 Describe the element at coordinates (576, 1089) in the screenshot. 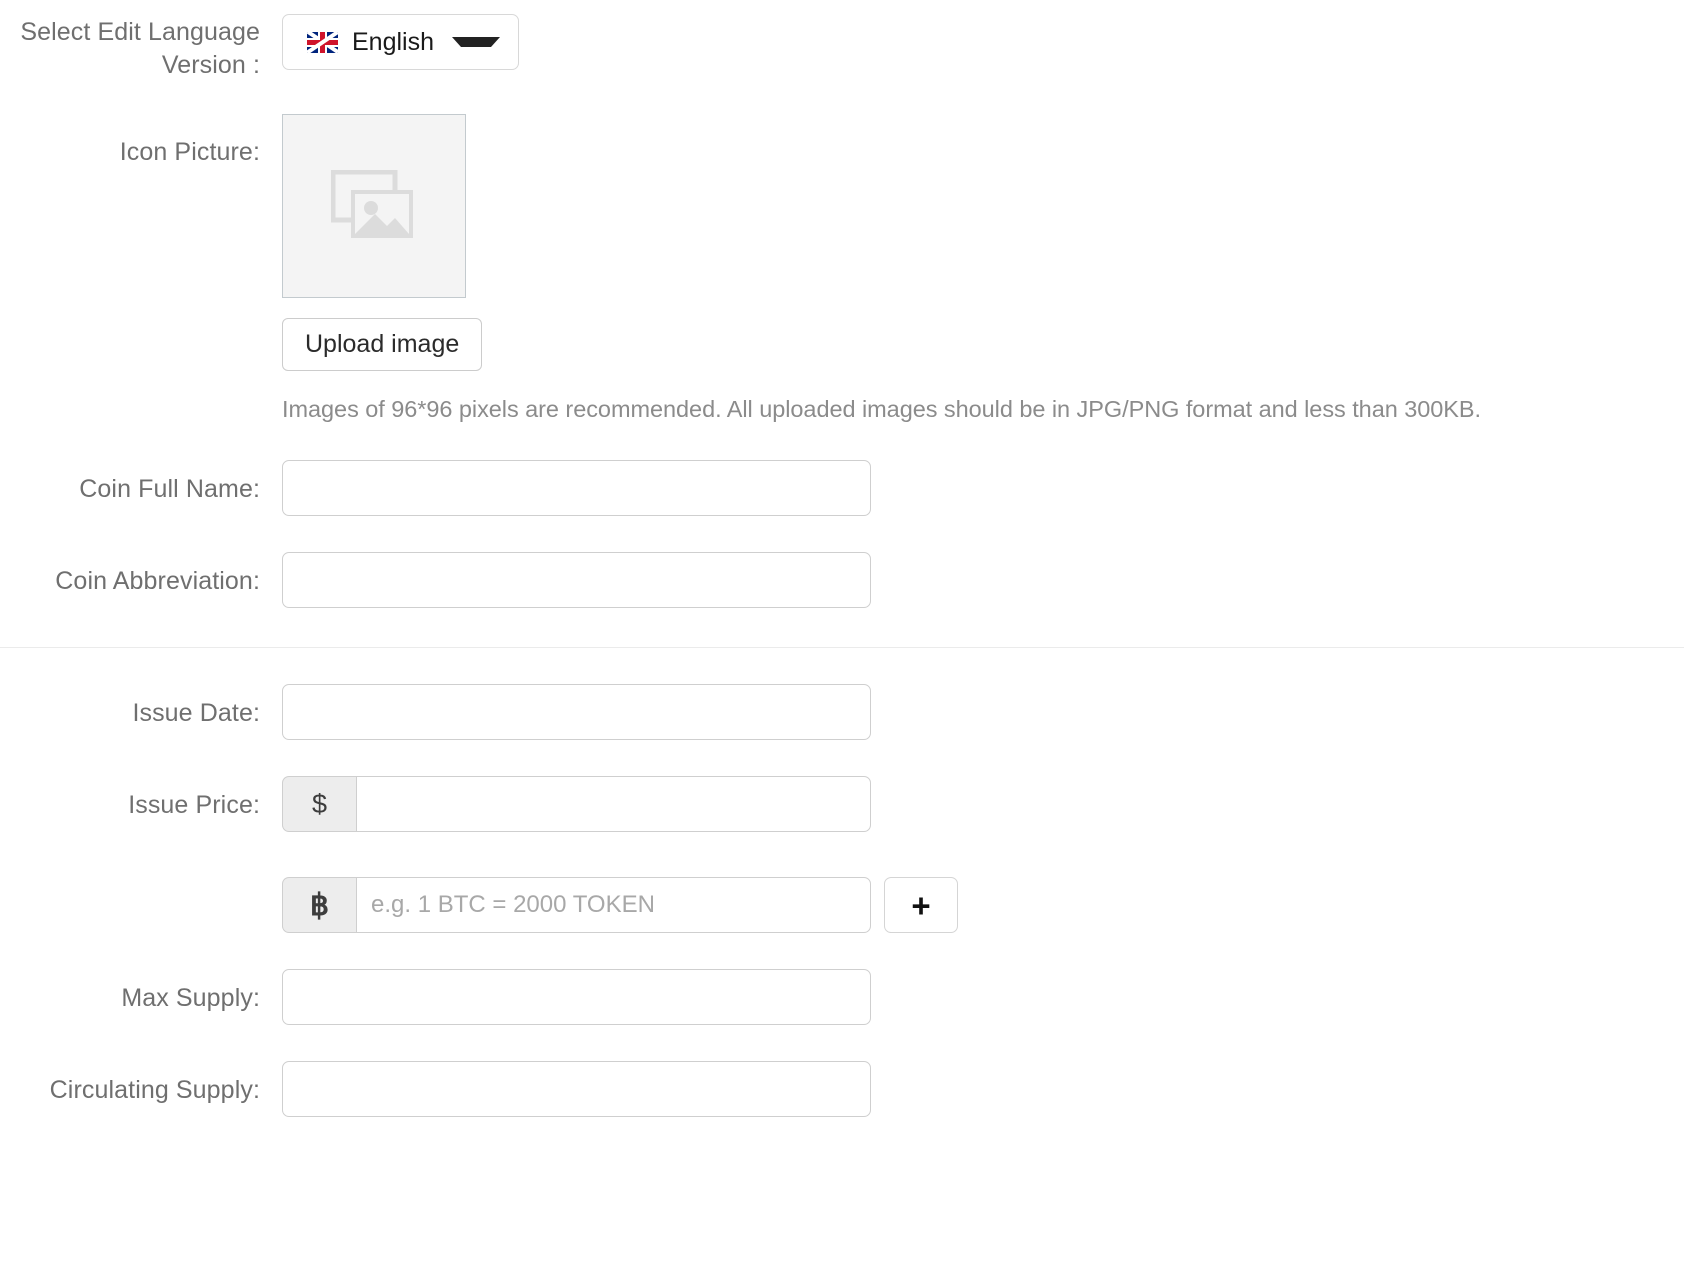

I see `circulating-supply-input` at that location.